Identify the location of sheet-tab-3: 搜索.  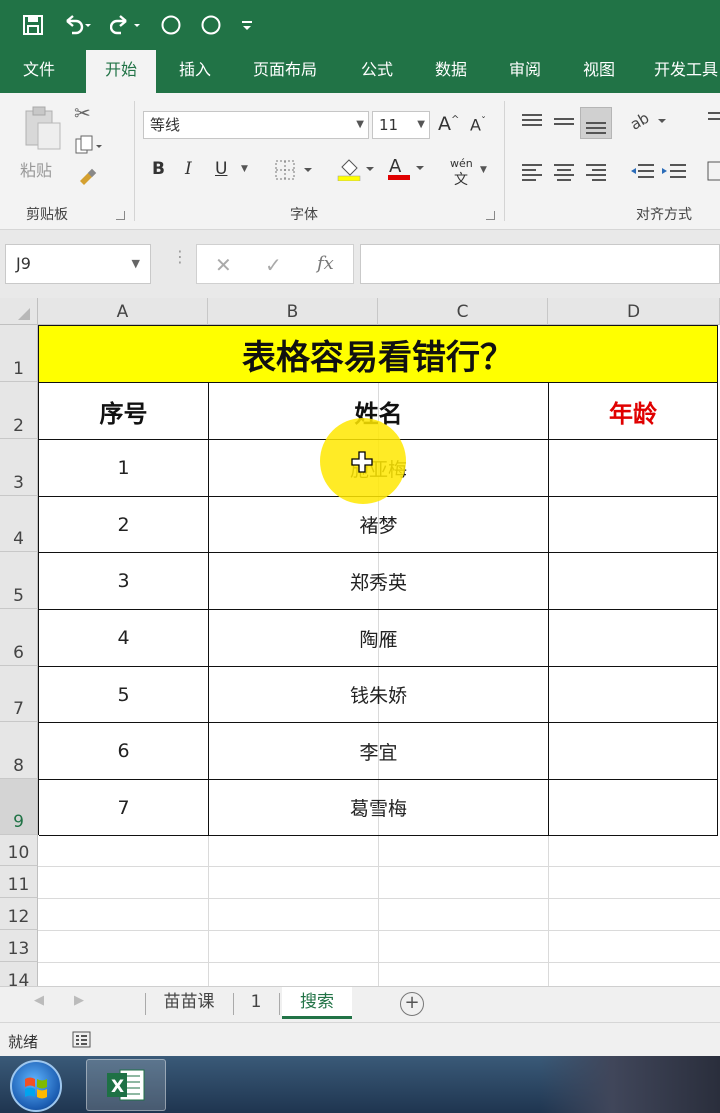
(317, 1003).